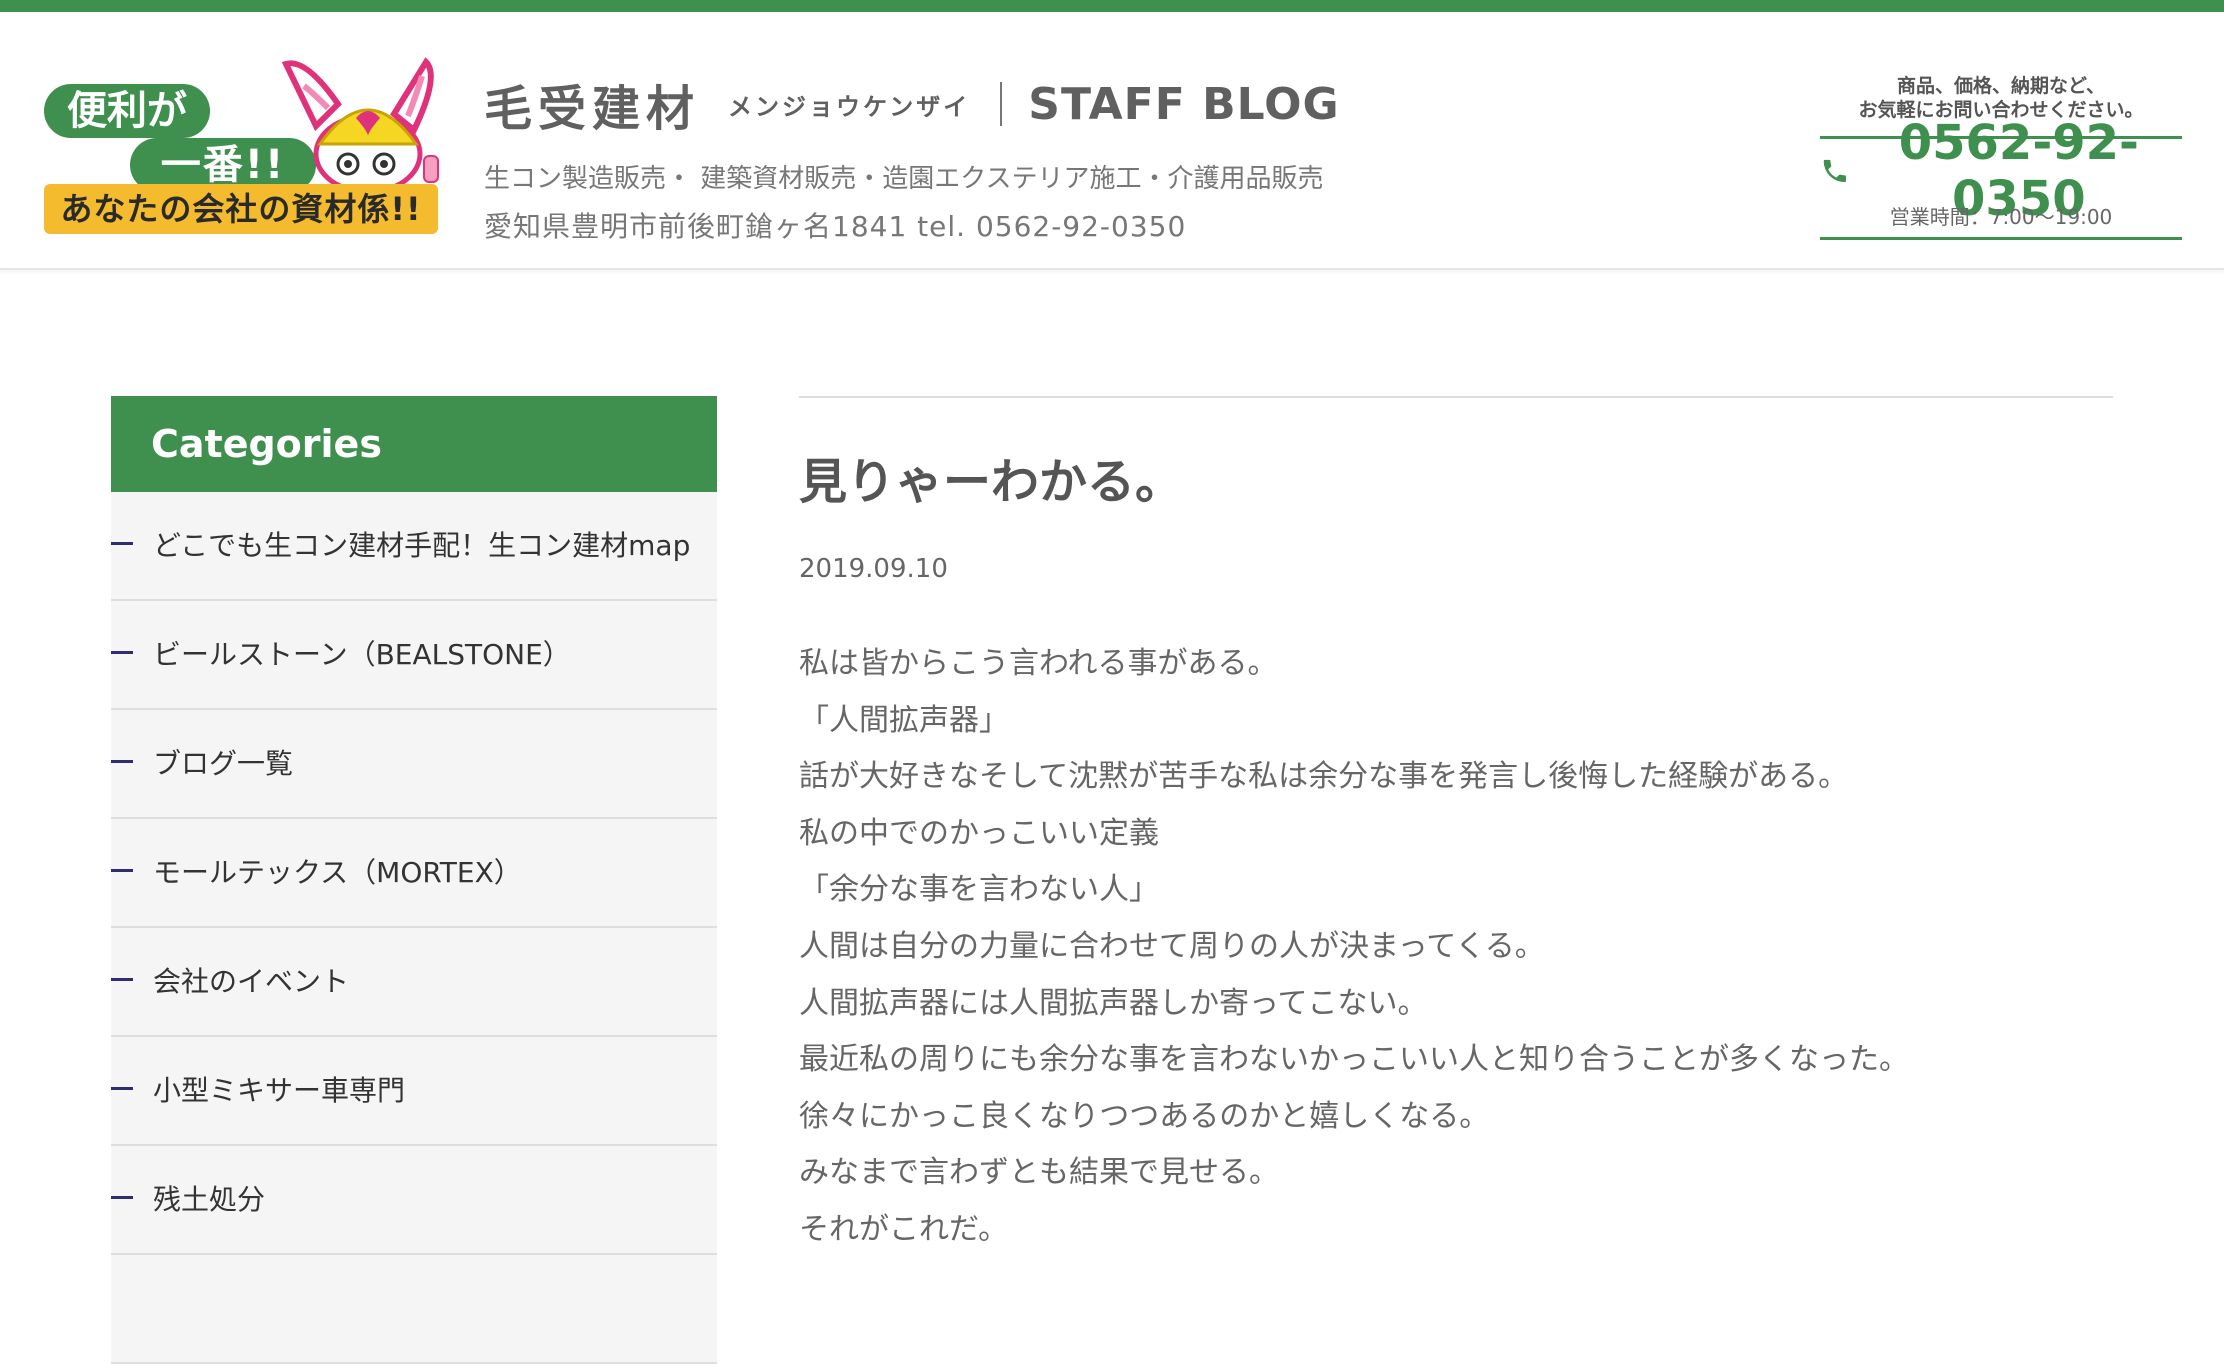 This screenshot has width=2224, height=1364. What do you see at coordinates (849, 106) in the screenshot?
I see `brand-kana: メンジョウケンザイ` at bounding box center [849, 106].